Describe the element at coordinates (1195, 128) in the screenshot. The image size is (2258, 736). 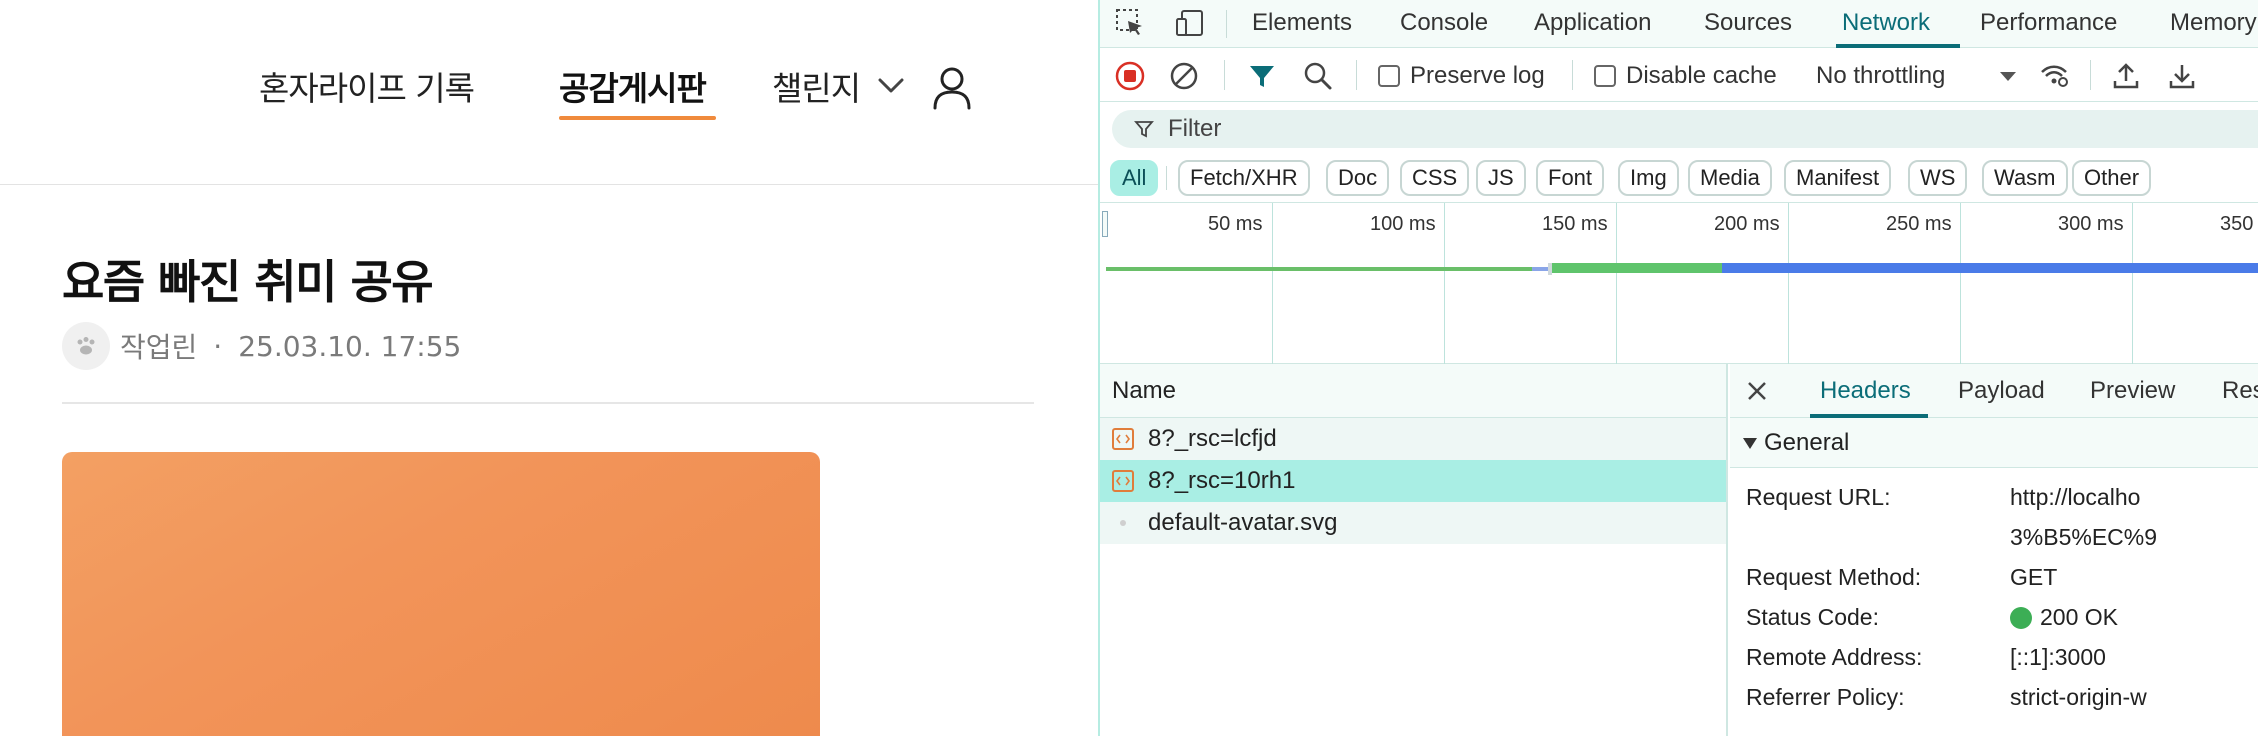
I see `filter-placeholder: Filter` at that location.